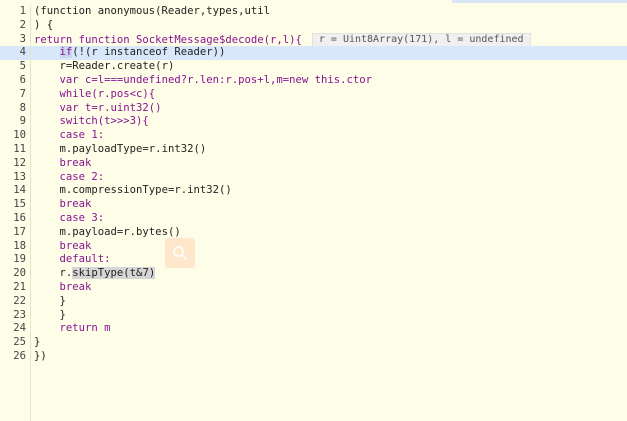  Describe the element at coordinates (329, 329) in the screenshot. I see `code-line: return m` at that location.